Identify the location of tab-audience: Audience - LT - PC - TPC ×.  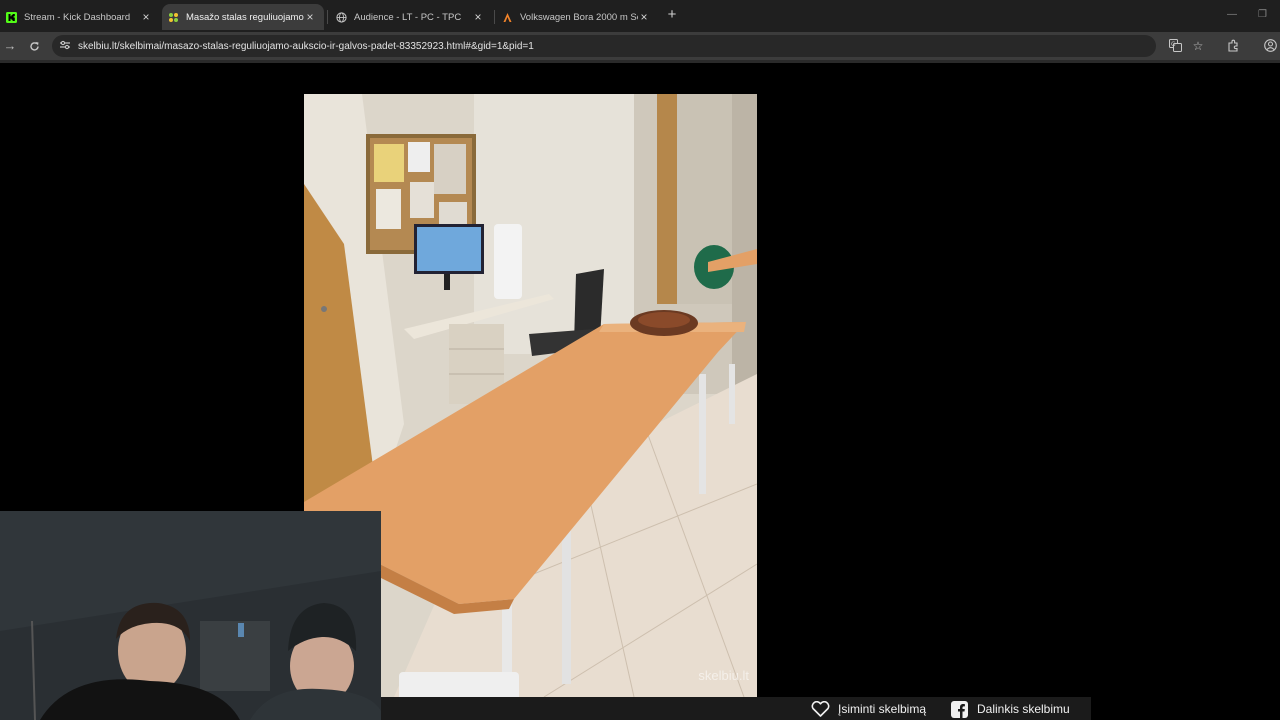
(411, 17).